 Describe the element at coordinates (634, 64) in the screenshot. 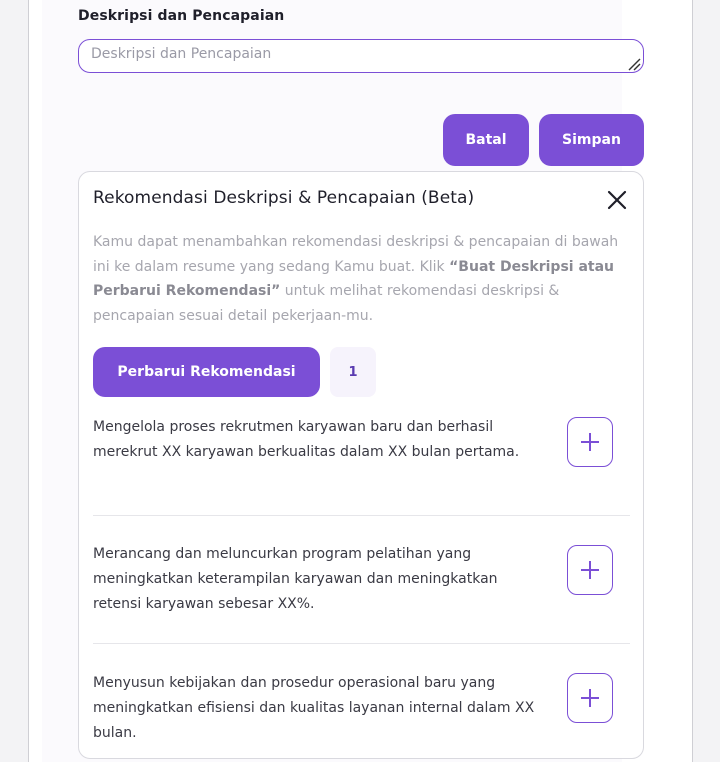

I see `resize-grip-icon` at that location.